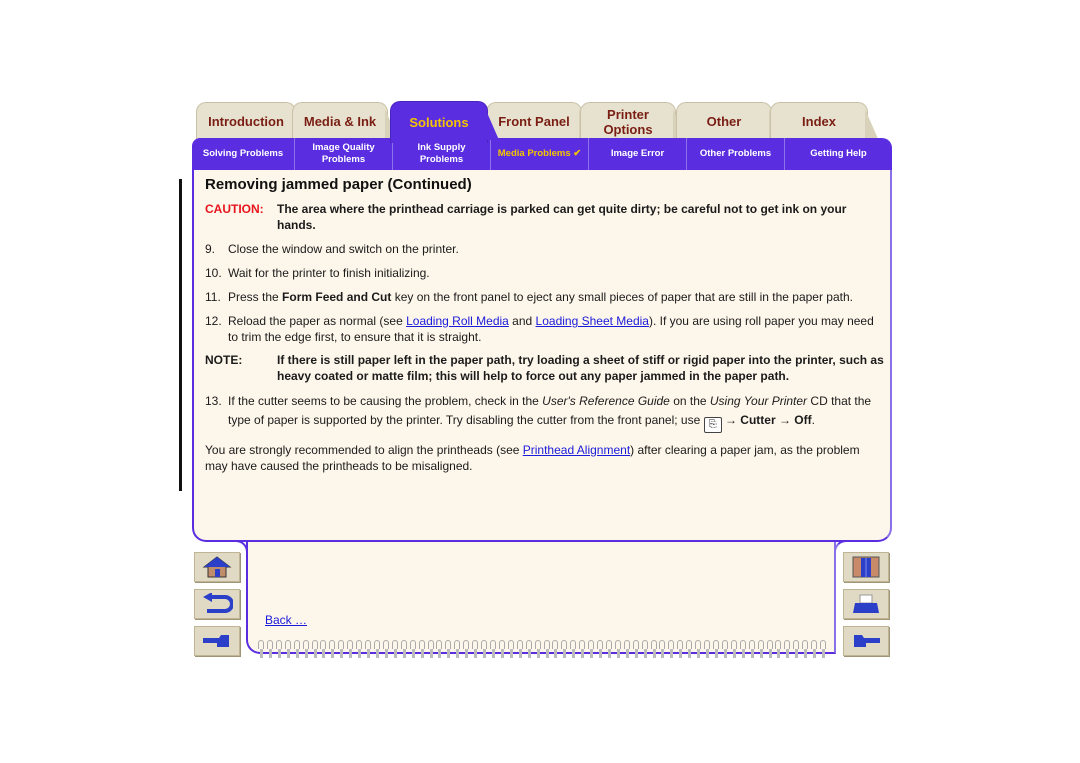 This screenshot has height=763, width=1080. I want to click on tab-media-ink: Media & Ink, so click(345, 121).